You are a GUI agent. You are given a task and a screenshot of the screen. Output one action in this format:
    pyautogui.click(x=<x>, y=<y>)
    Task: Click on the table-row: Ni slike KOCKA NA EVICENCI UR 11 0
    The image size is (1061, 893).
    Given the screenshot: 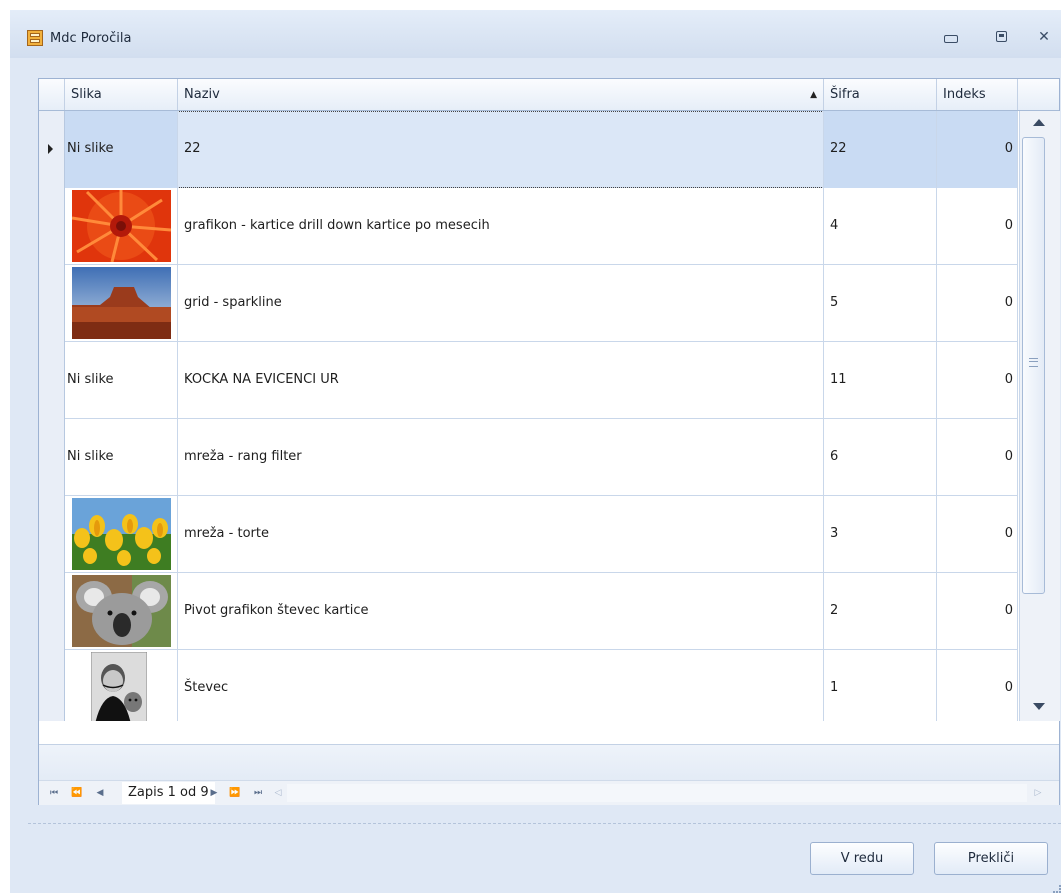 What is the action you would take?
    pyautogui.click(x=528, y=380)
    